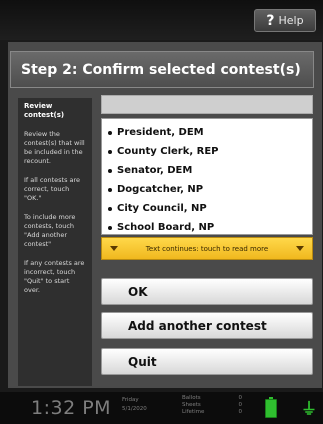 The width and height of the screenshot is (323, 424). What do you see at coordinates (144, 405) in the screenshot?
I see `date-display: Friday 5/1/2020` at bounding box center [144, 405].